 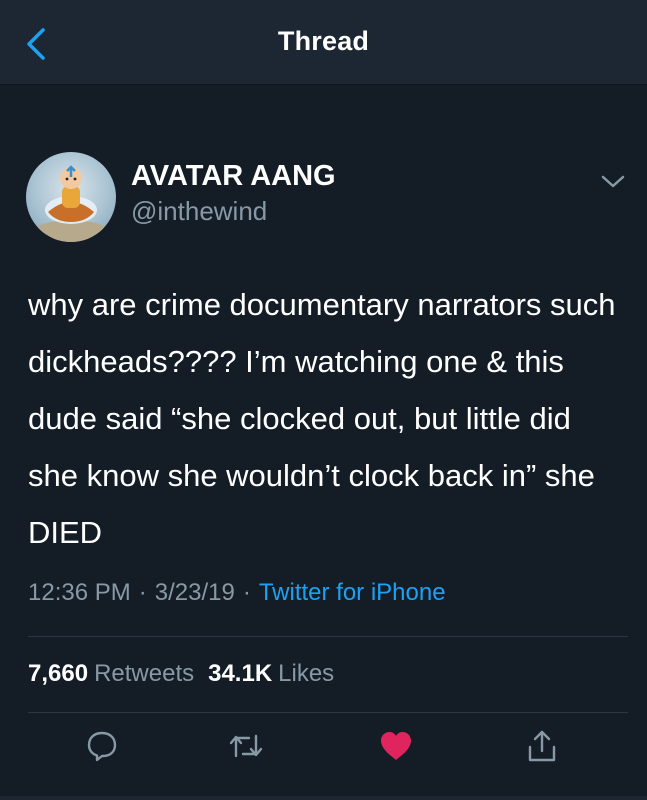 I want to click on tweet-stats: 7,660 Retweets 34.1K Likes, so click(x=181, y=674).